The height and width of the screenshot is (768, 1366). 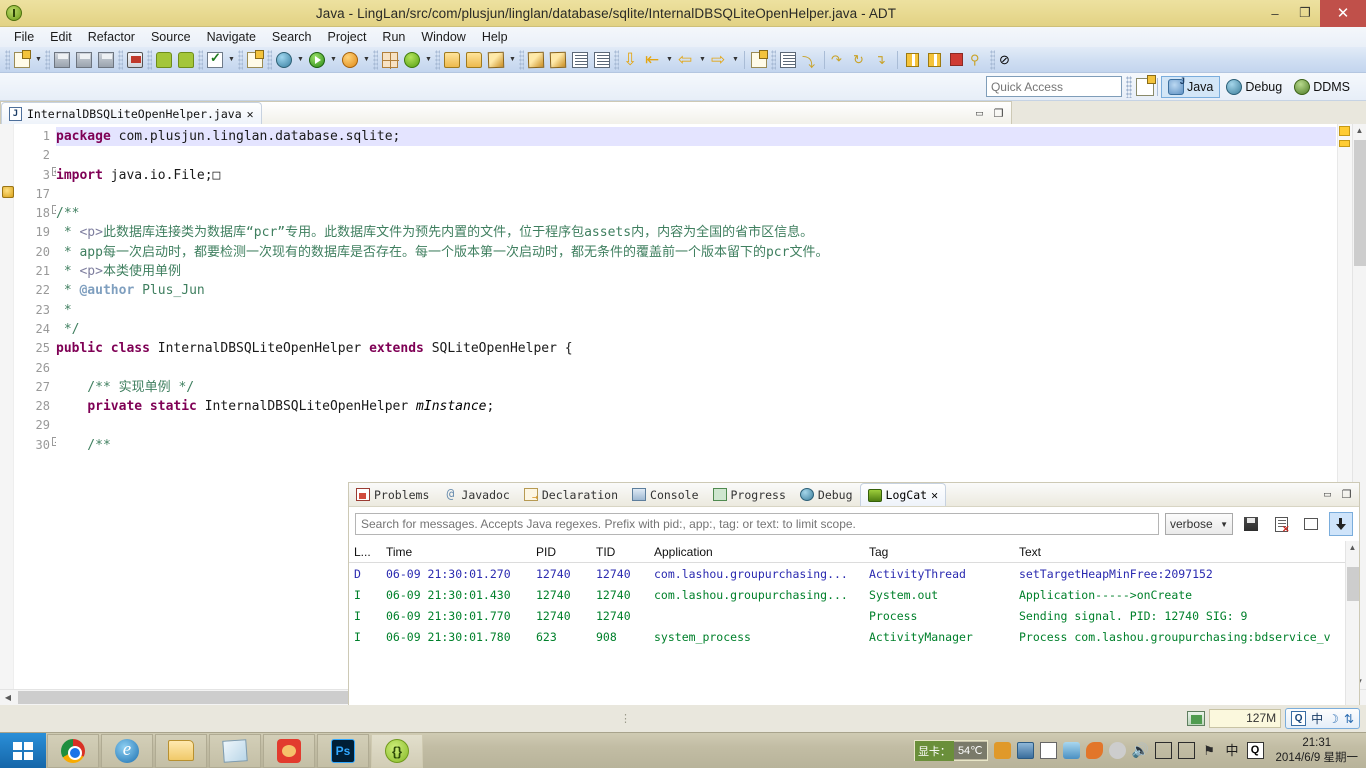 What do you see at coordinates (1140, 750) in the screenshot?
I see `volume-icon: 🔊` at bounding box center [1140, 750].